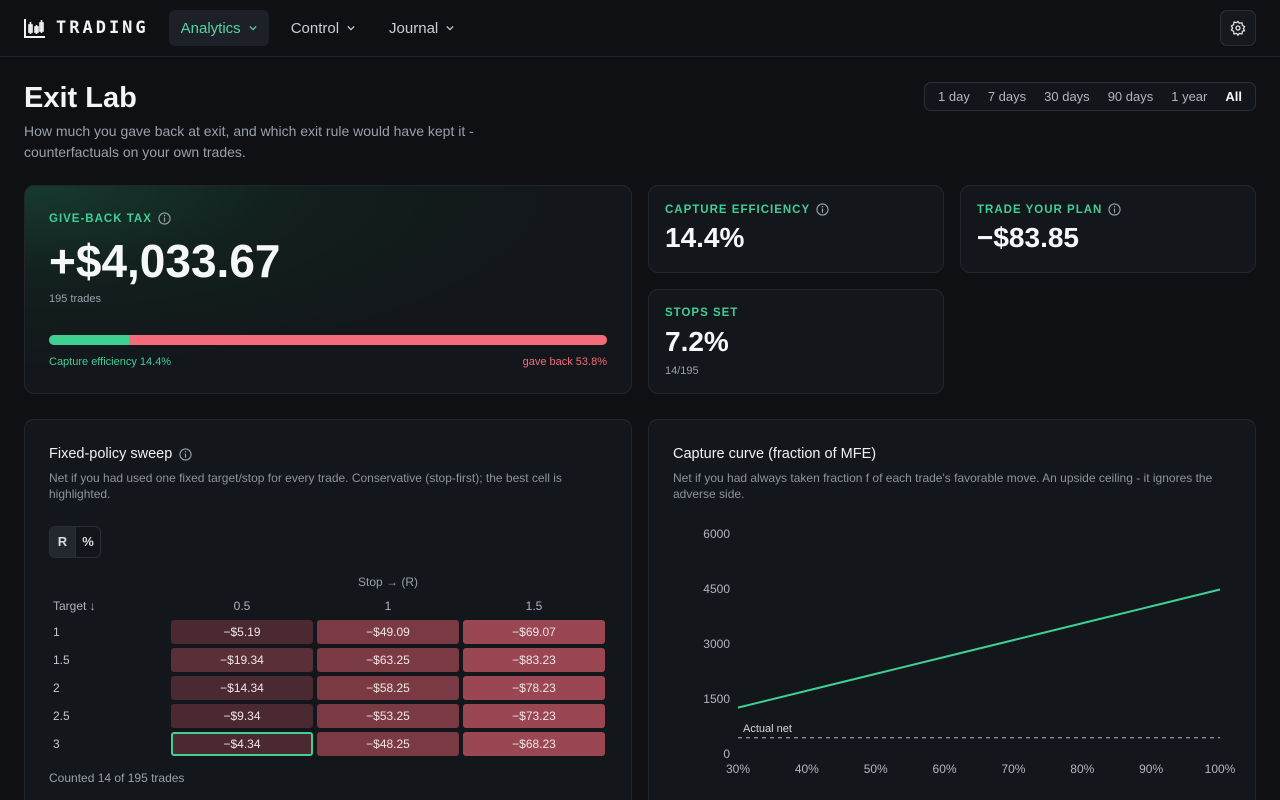  Describe the element at coordinates (1040, 209) in the screenshot. I see `trade-your-plan-label: TRADE YOUR PLAN` at that location.